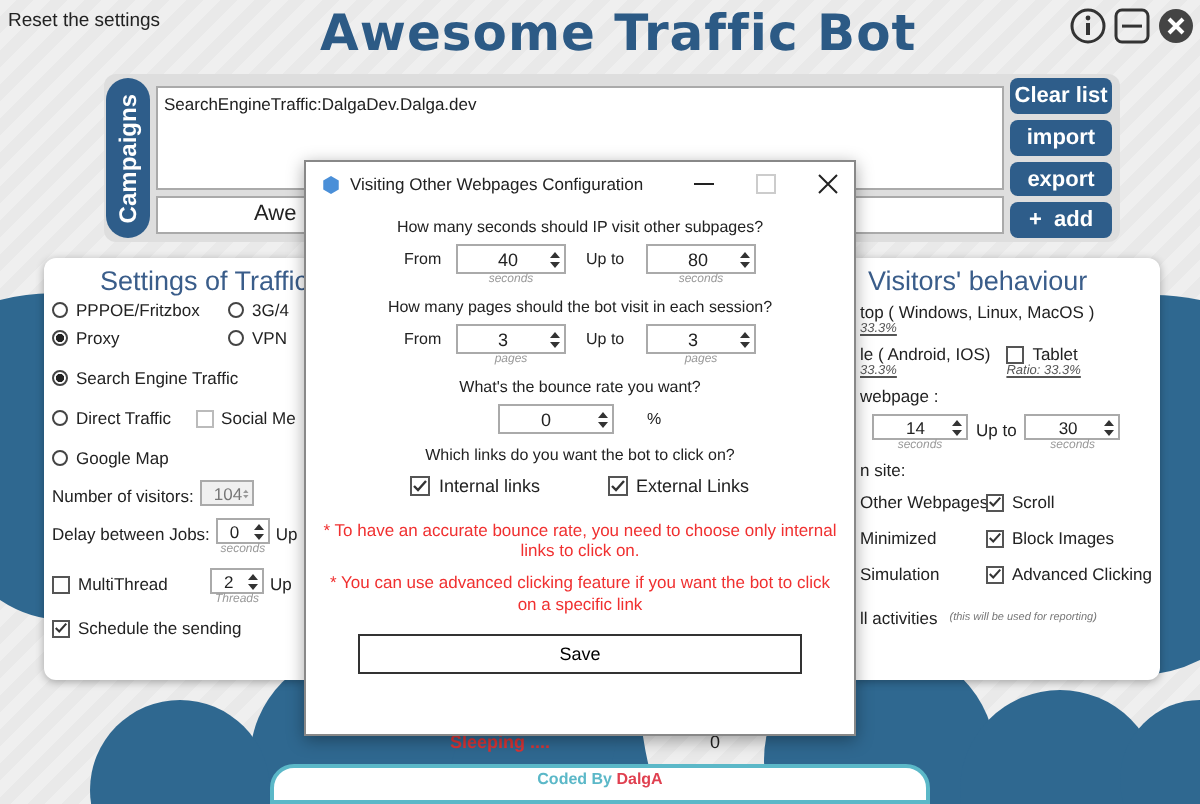  Describe the element at coordinates (715, 742) in the screenshot. I see `status-count: 0` at that location.